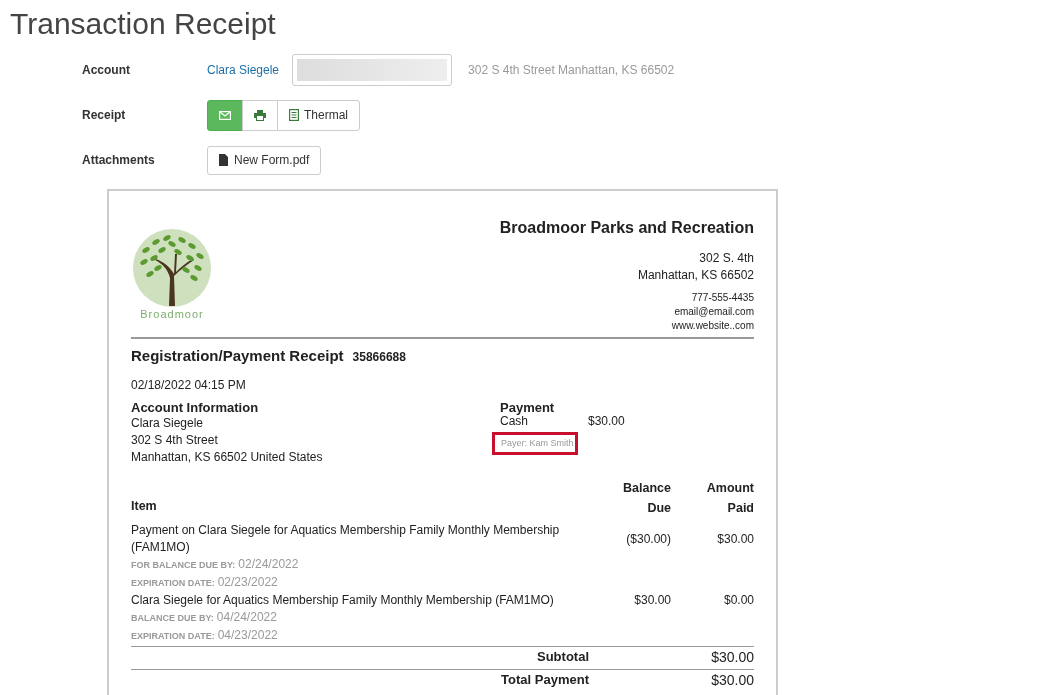  I want to click on detail-value: 04/23/2022, so click(247, 634).